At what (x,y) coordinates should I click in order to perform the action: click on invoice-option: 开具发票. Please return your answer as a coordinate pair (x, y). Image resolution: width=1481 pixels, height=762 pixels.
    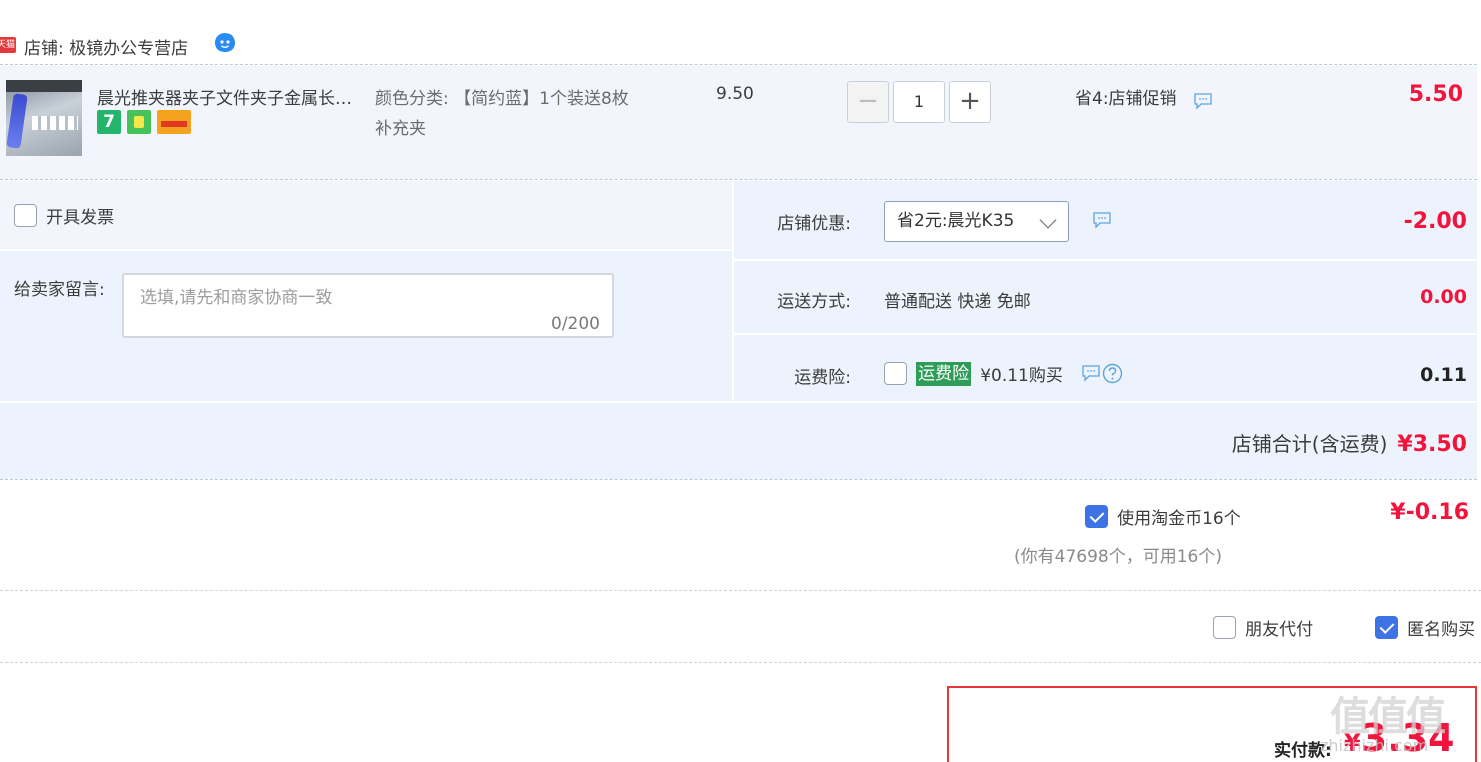
    Looking at the image, I should click on (64, 215).